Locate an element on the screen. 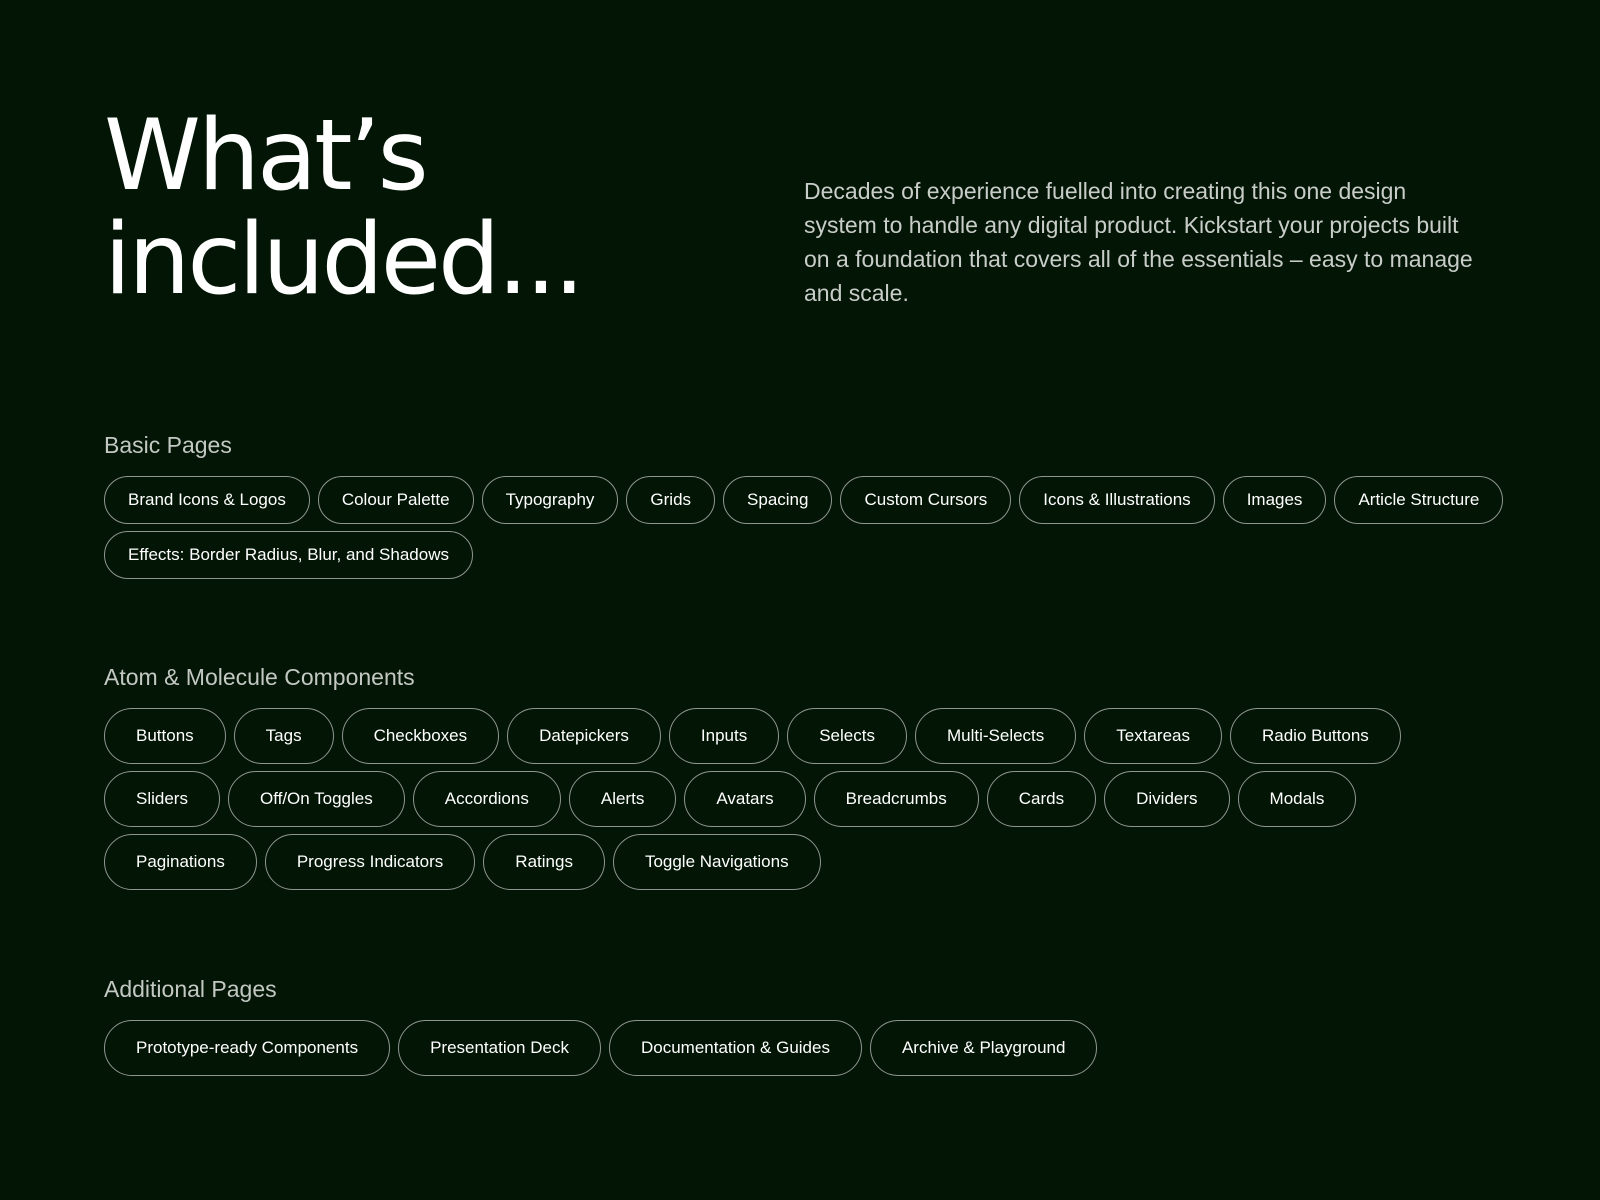  pill-tag: Textareas is located at coordinates (1153, 736).